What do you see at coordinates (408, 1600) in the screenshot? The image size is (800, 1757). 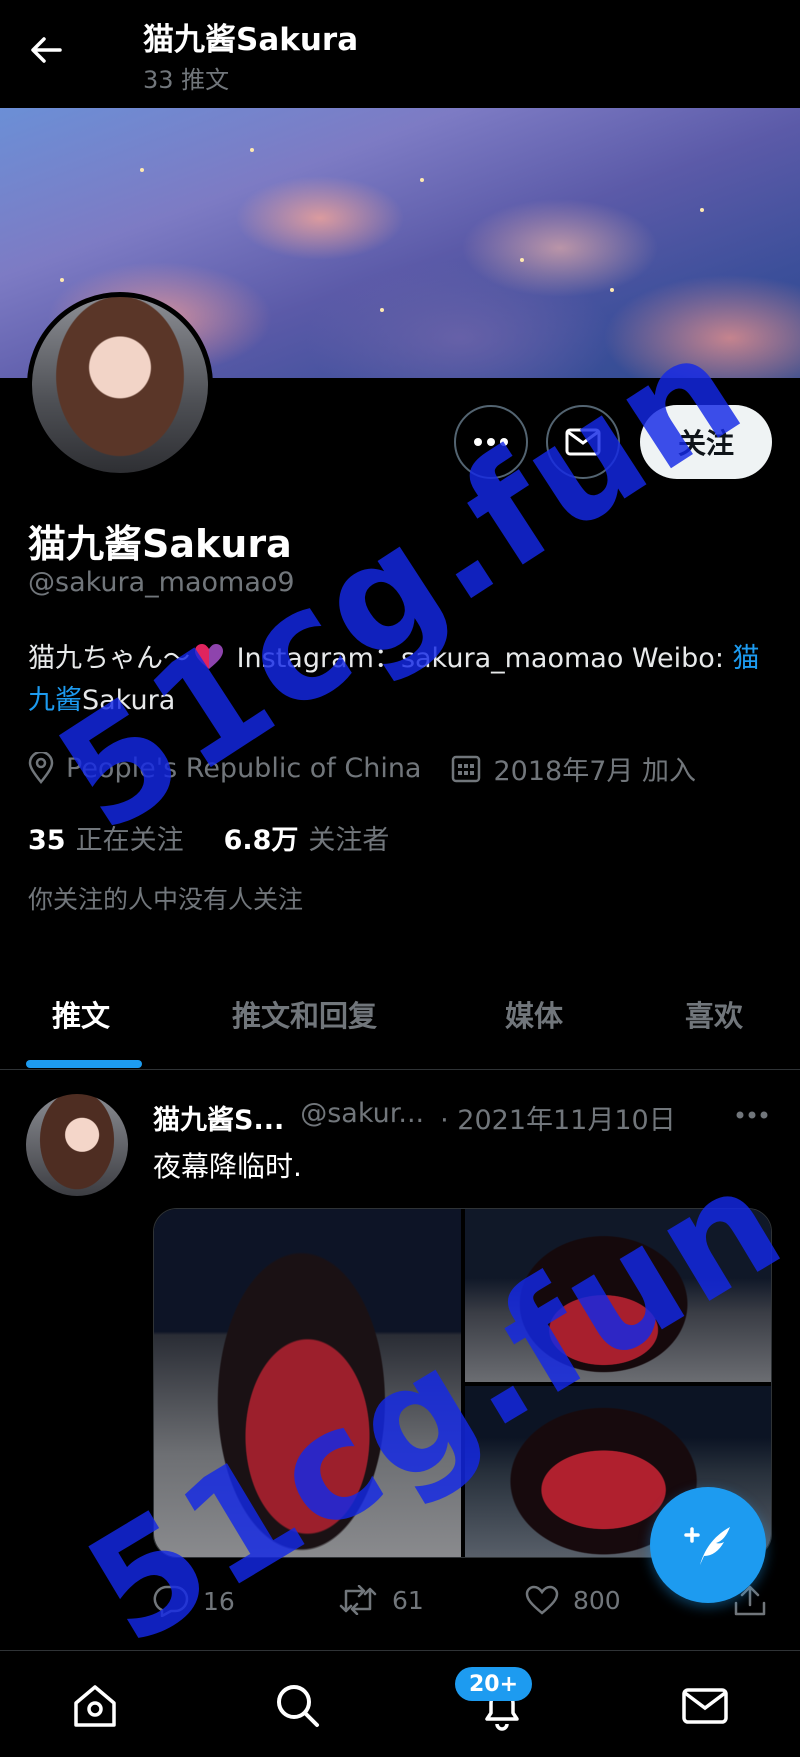 I see `retweet-count: 61` at bounding box center [408, 1600].